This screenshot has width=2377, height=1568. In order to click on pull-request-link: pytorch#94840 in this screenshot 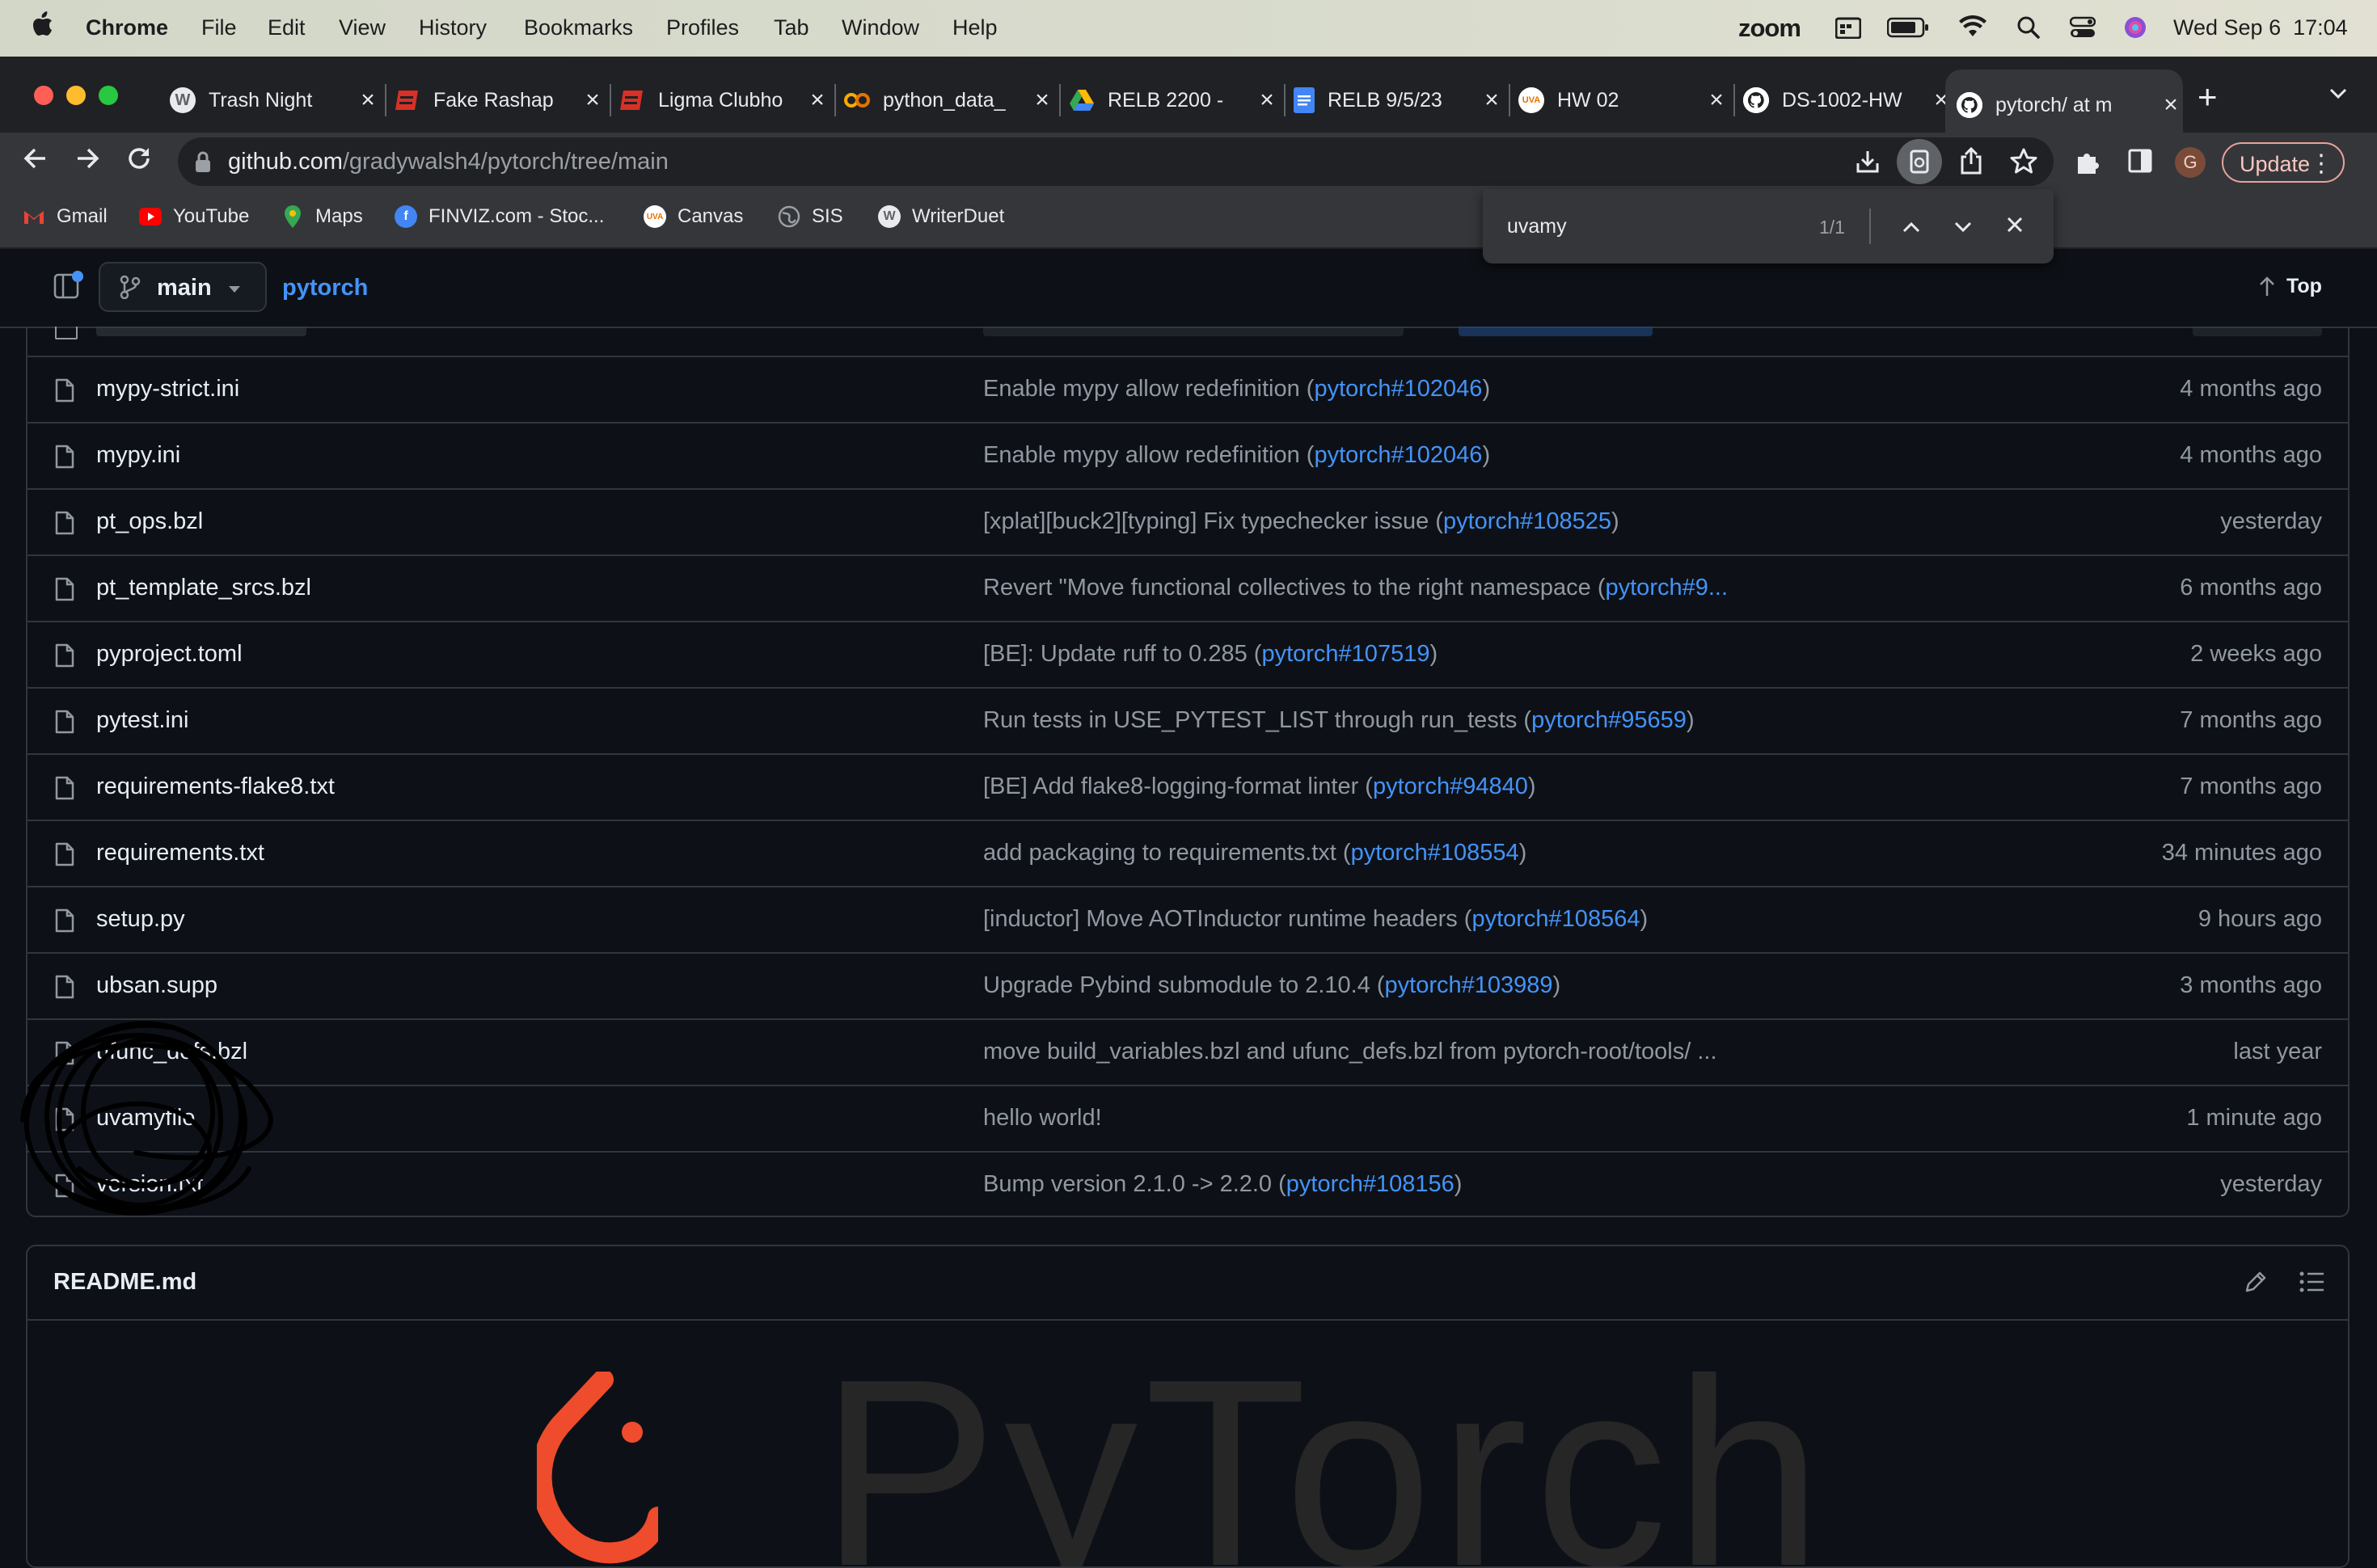, I will do `click(1450, 786)`.